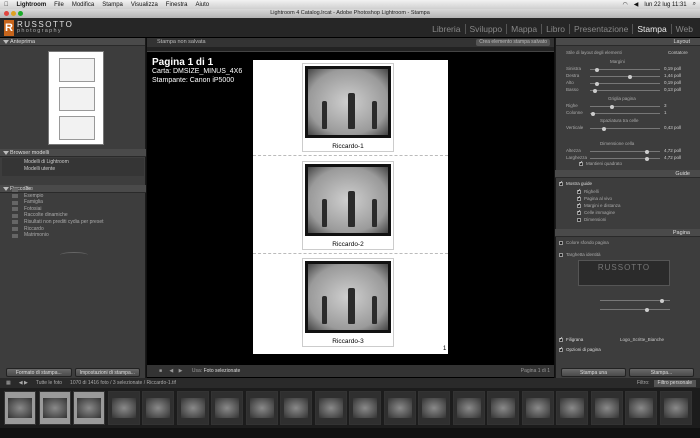  I want to click on use-dropdown: Foto selezionate, so click(222, 371).